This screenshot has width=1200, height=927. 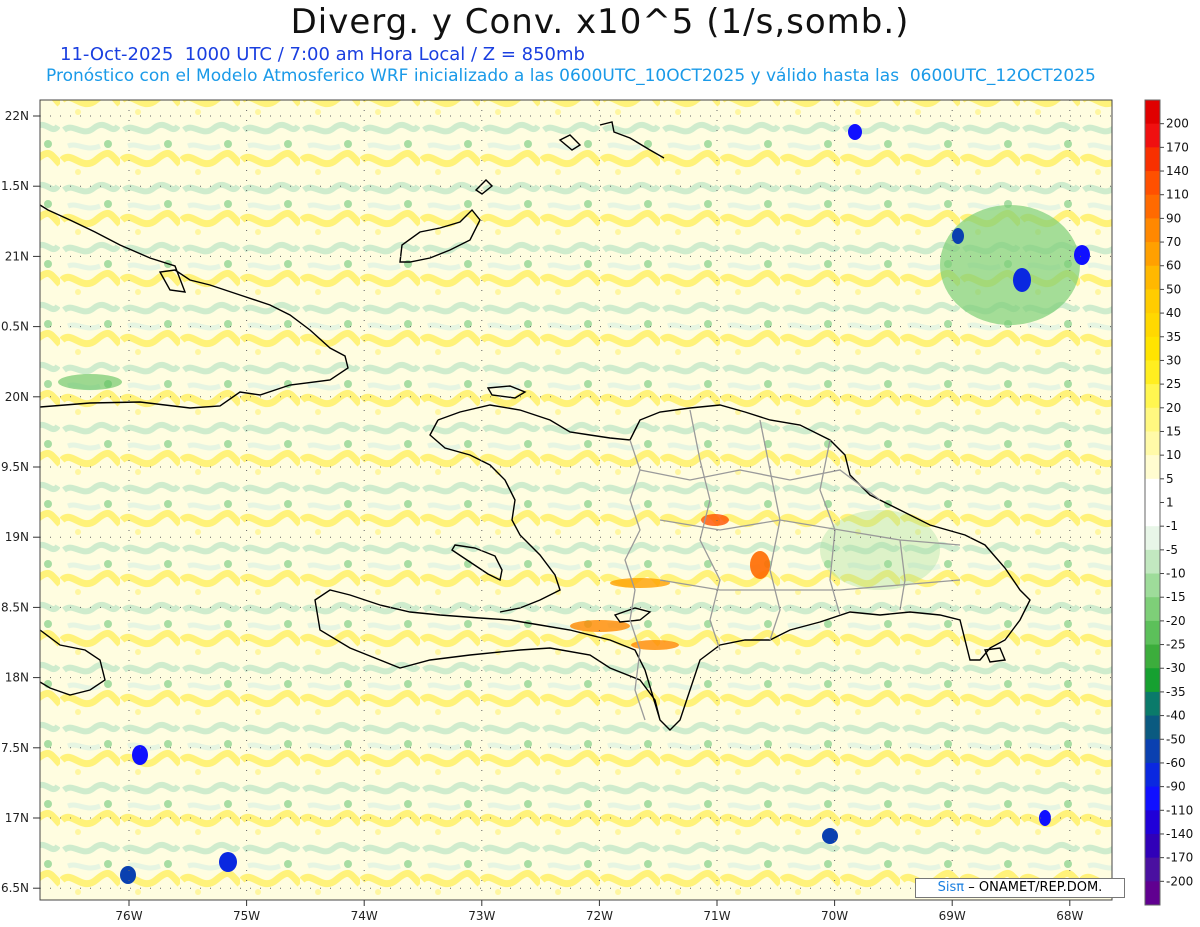 What do you see at coordinates (1172, 550) in the screenshot?
I see `colorbar-label: -5` at bounding box center [1172, 550].